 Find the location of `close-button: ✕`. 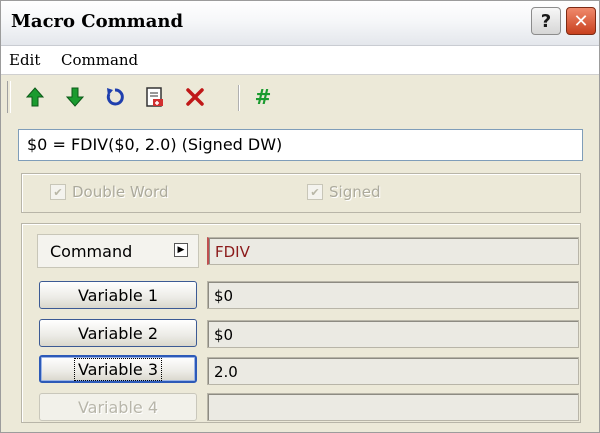

close-button: ✕ is located at coordinates (581, 21).